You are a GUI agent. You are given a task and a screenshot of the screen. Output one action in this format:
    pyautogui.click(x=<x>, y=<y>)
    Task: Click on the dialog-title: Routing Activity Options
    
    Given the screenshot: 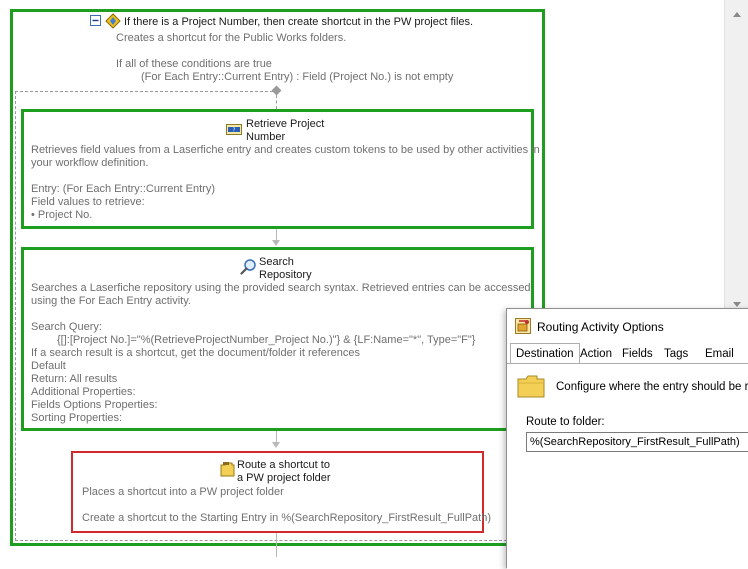 What is the action you would take?
    pyautogui.click(x=600, y=327)
    